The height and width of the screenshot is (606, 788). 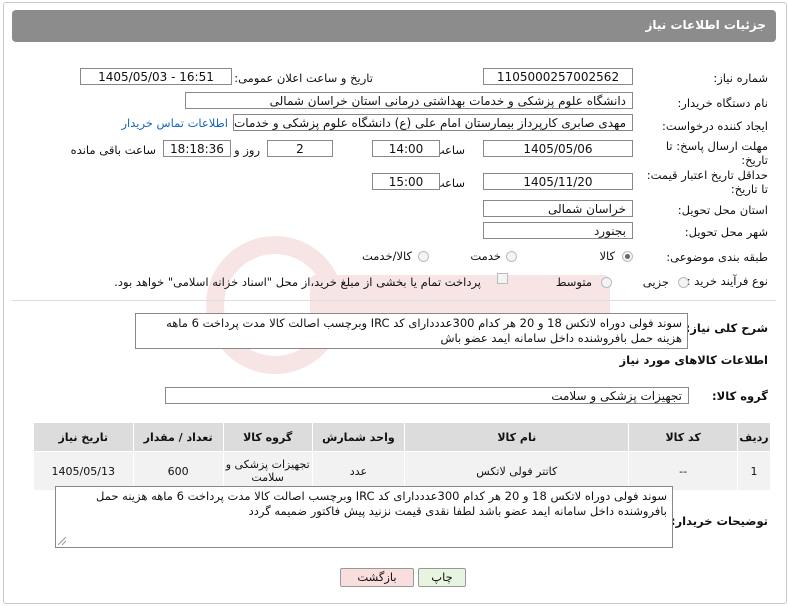 I want to click on col-group: گروه کالا, so click(x=267, y=437).